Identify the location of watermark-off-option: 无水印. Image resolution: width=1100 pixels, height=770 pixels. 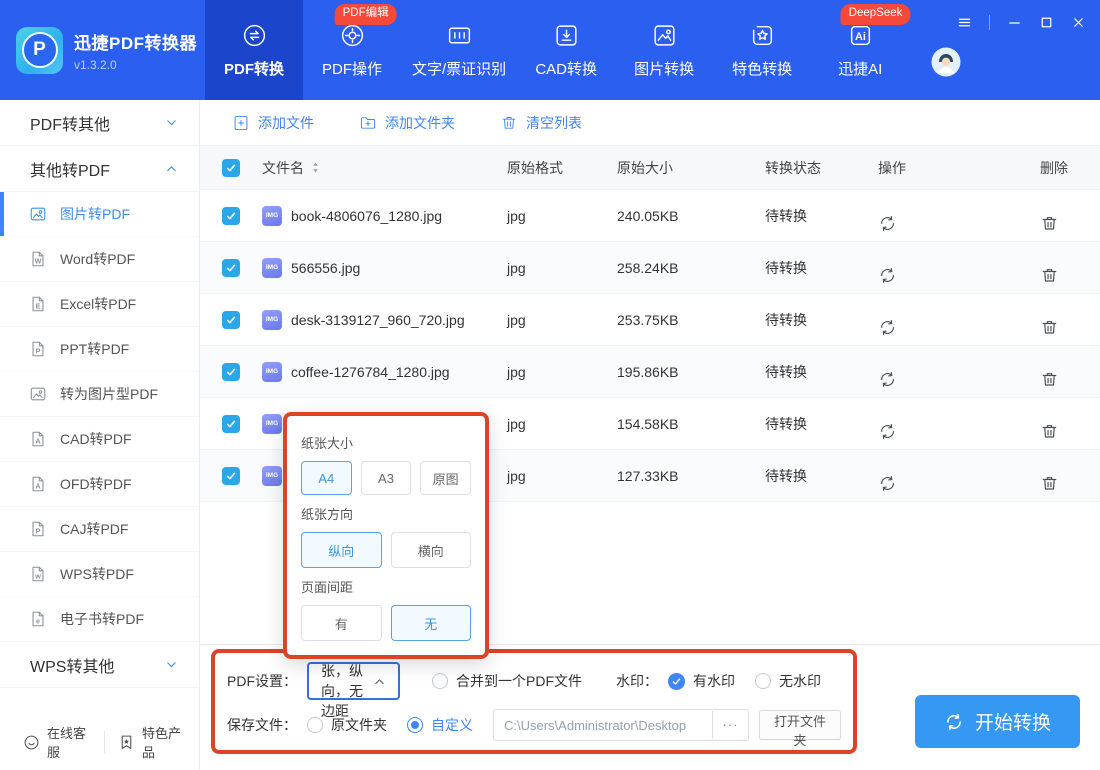
(788, 681).